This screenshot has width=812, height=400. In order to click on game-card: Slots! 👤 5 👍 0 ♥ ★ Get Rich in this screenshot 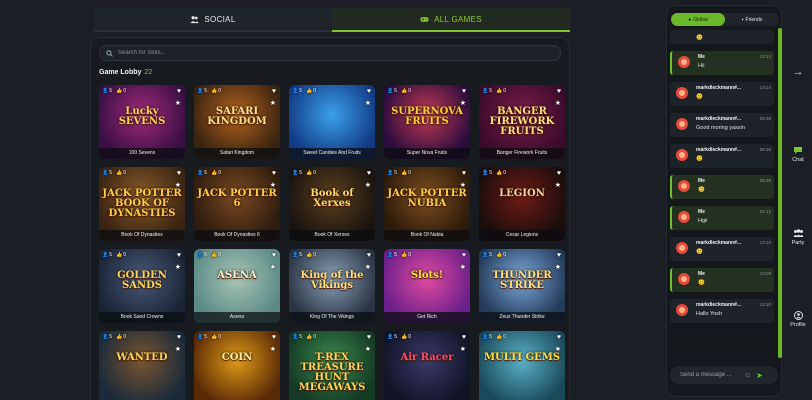, I will do `click(427, 286)`.